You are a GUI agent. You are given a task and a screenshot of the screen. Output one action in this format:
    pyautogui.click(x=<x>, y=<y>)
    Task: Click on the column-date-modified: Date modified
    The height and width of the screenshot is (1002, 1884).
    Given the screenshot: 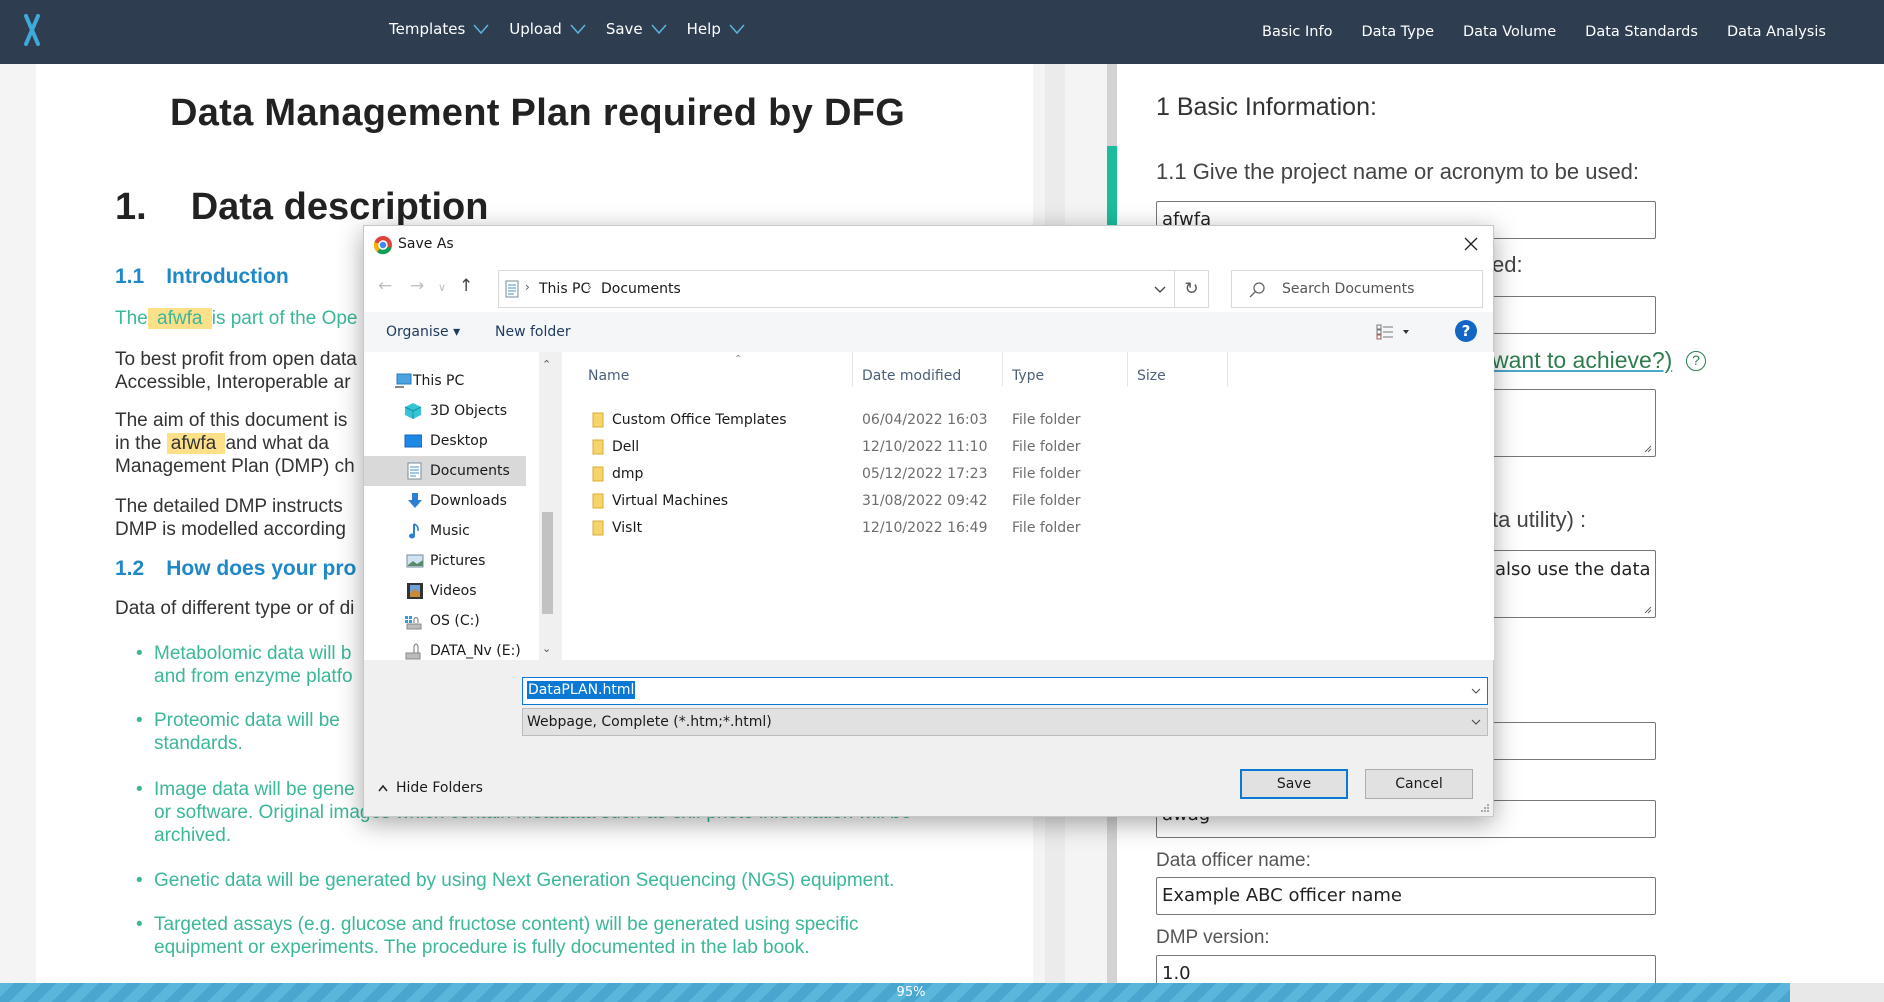 What is the action you would take?
    pyautogui.click(x=911, y=376)
    